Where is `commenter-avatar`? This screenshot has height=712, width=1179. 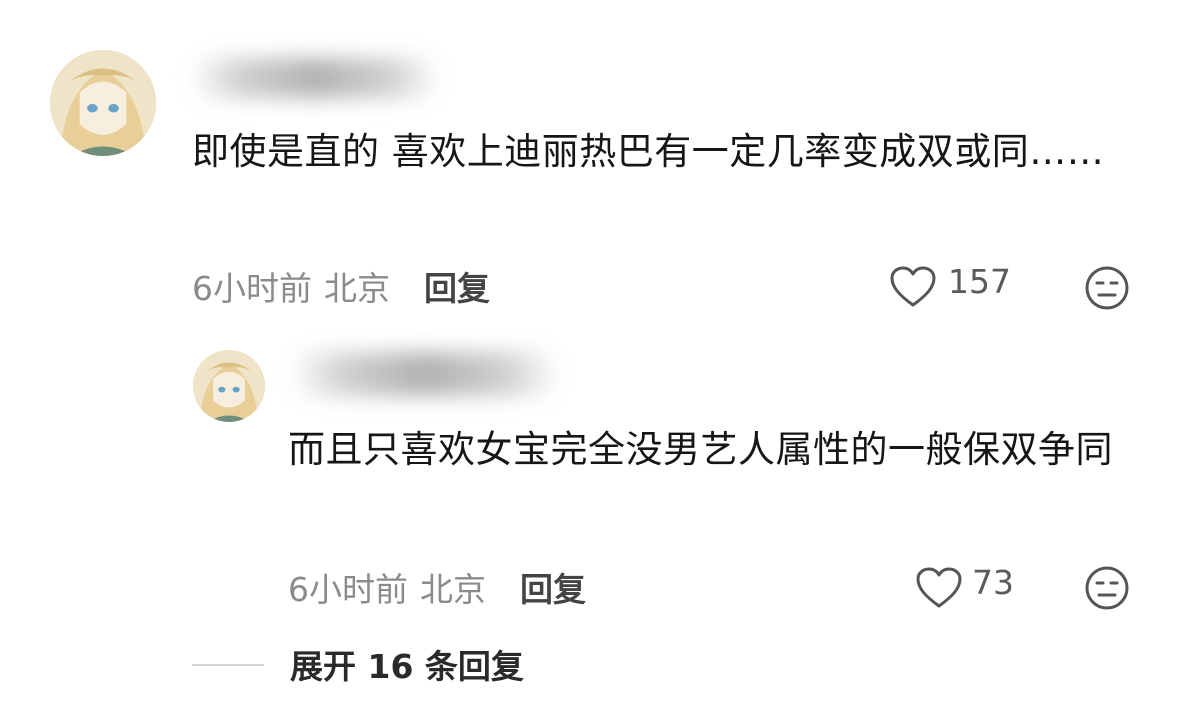
commenter-avatar is located at coordinates (103, 103).